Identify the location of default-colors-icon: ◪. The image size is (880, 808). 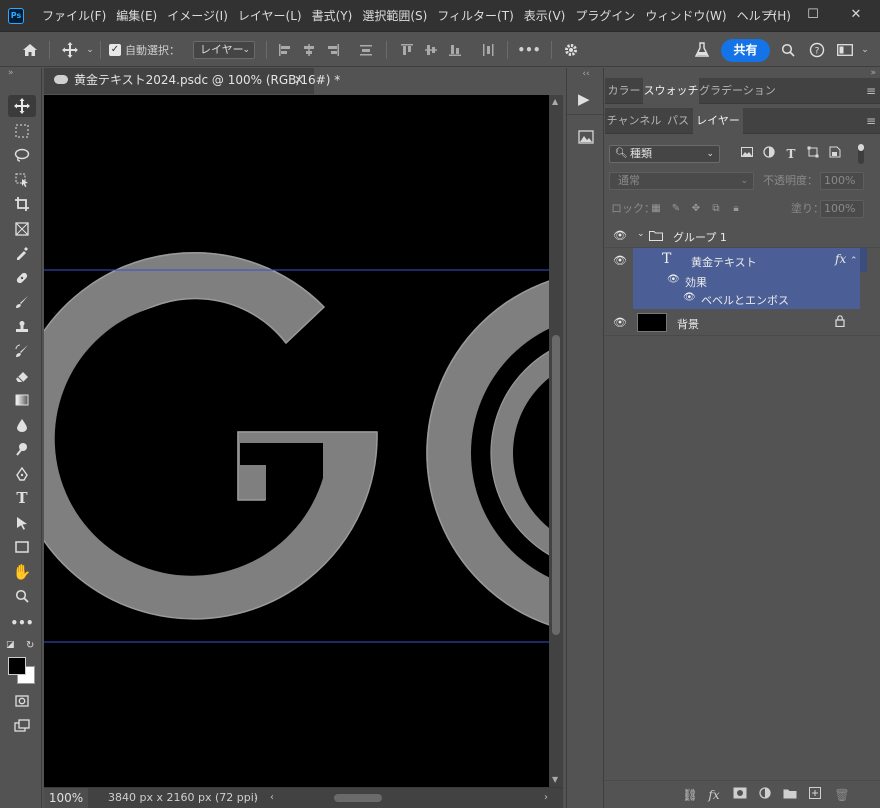
(10, 645).